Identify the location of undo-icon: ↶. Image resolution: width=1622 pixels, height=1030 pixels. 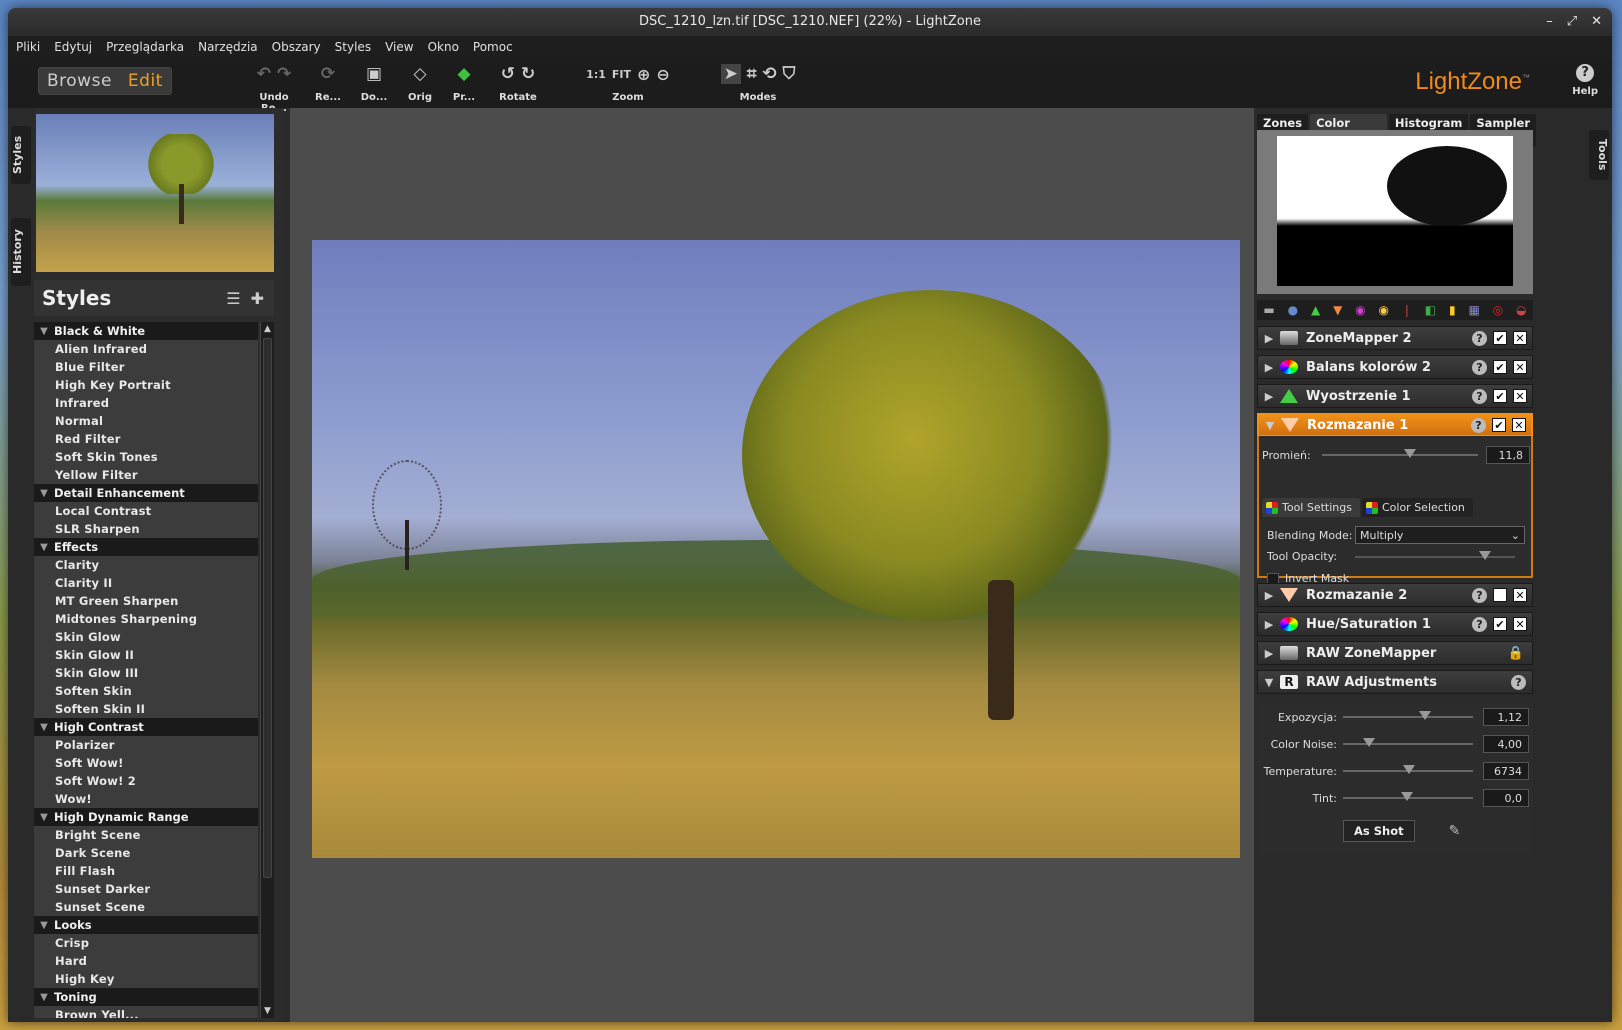
(264, 74).